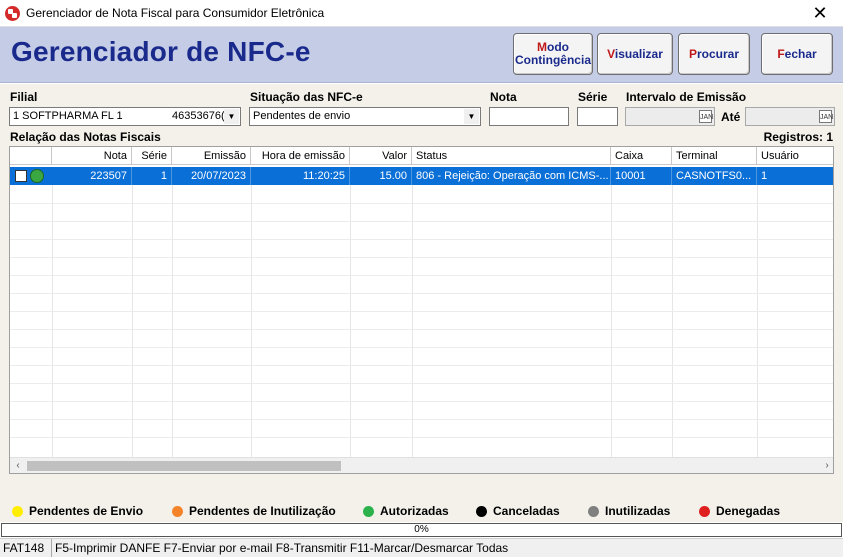 The width and height of the screenshot is (843, 557). I want to click on column-header-serie: Série, so click(152, 156).